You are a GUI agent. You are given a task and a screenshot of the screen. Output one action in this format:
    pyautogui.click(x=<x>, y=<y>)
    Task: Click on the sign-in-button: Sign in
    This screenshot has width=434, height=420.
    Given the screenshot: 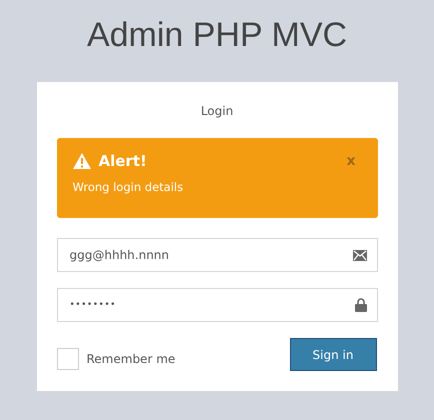 What is the action you would take?
    pyautogui.click(x=333, y=354)
    